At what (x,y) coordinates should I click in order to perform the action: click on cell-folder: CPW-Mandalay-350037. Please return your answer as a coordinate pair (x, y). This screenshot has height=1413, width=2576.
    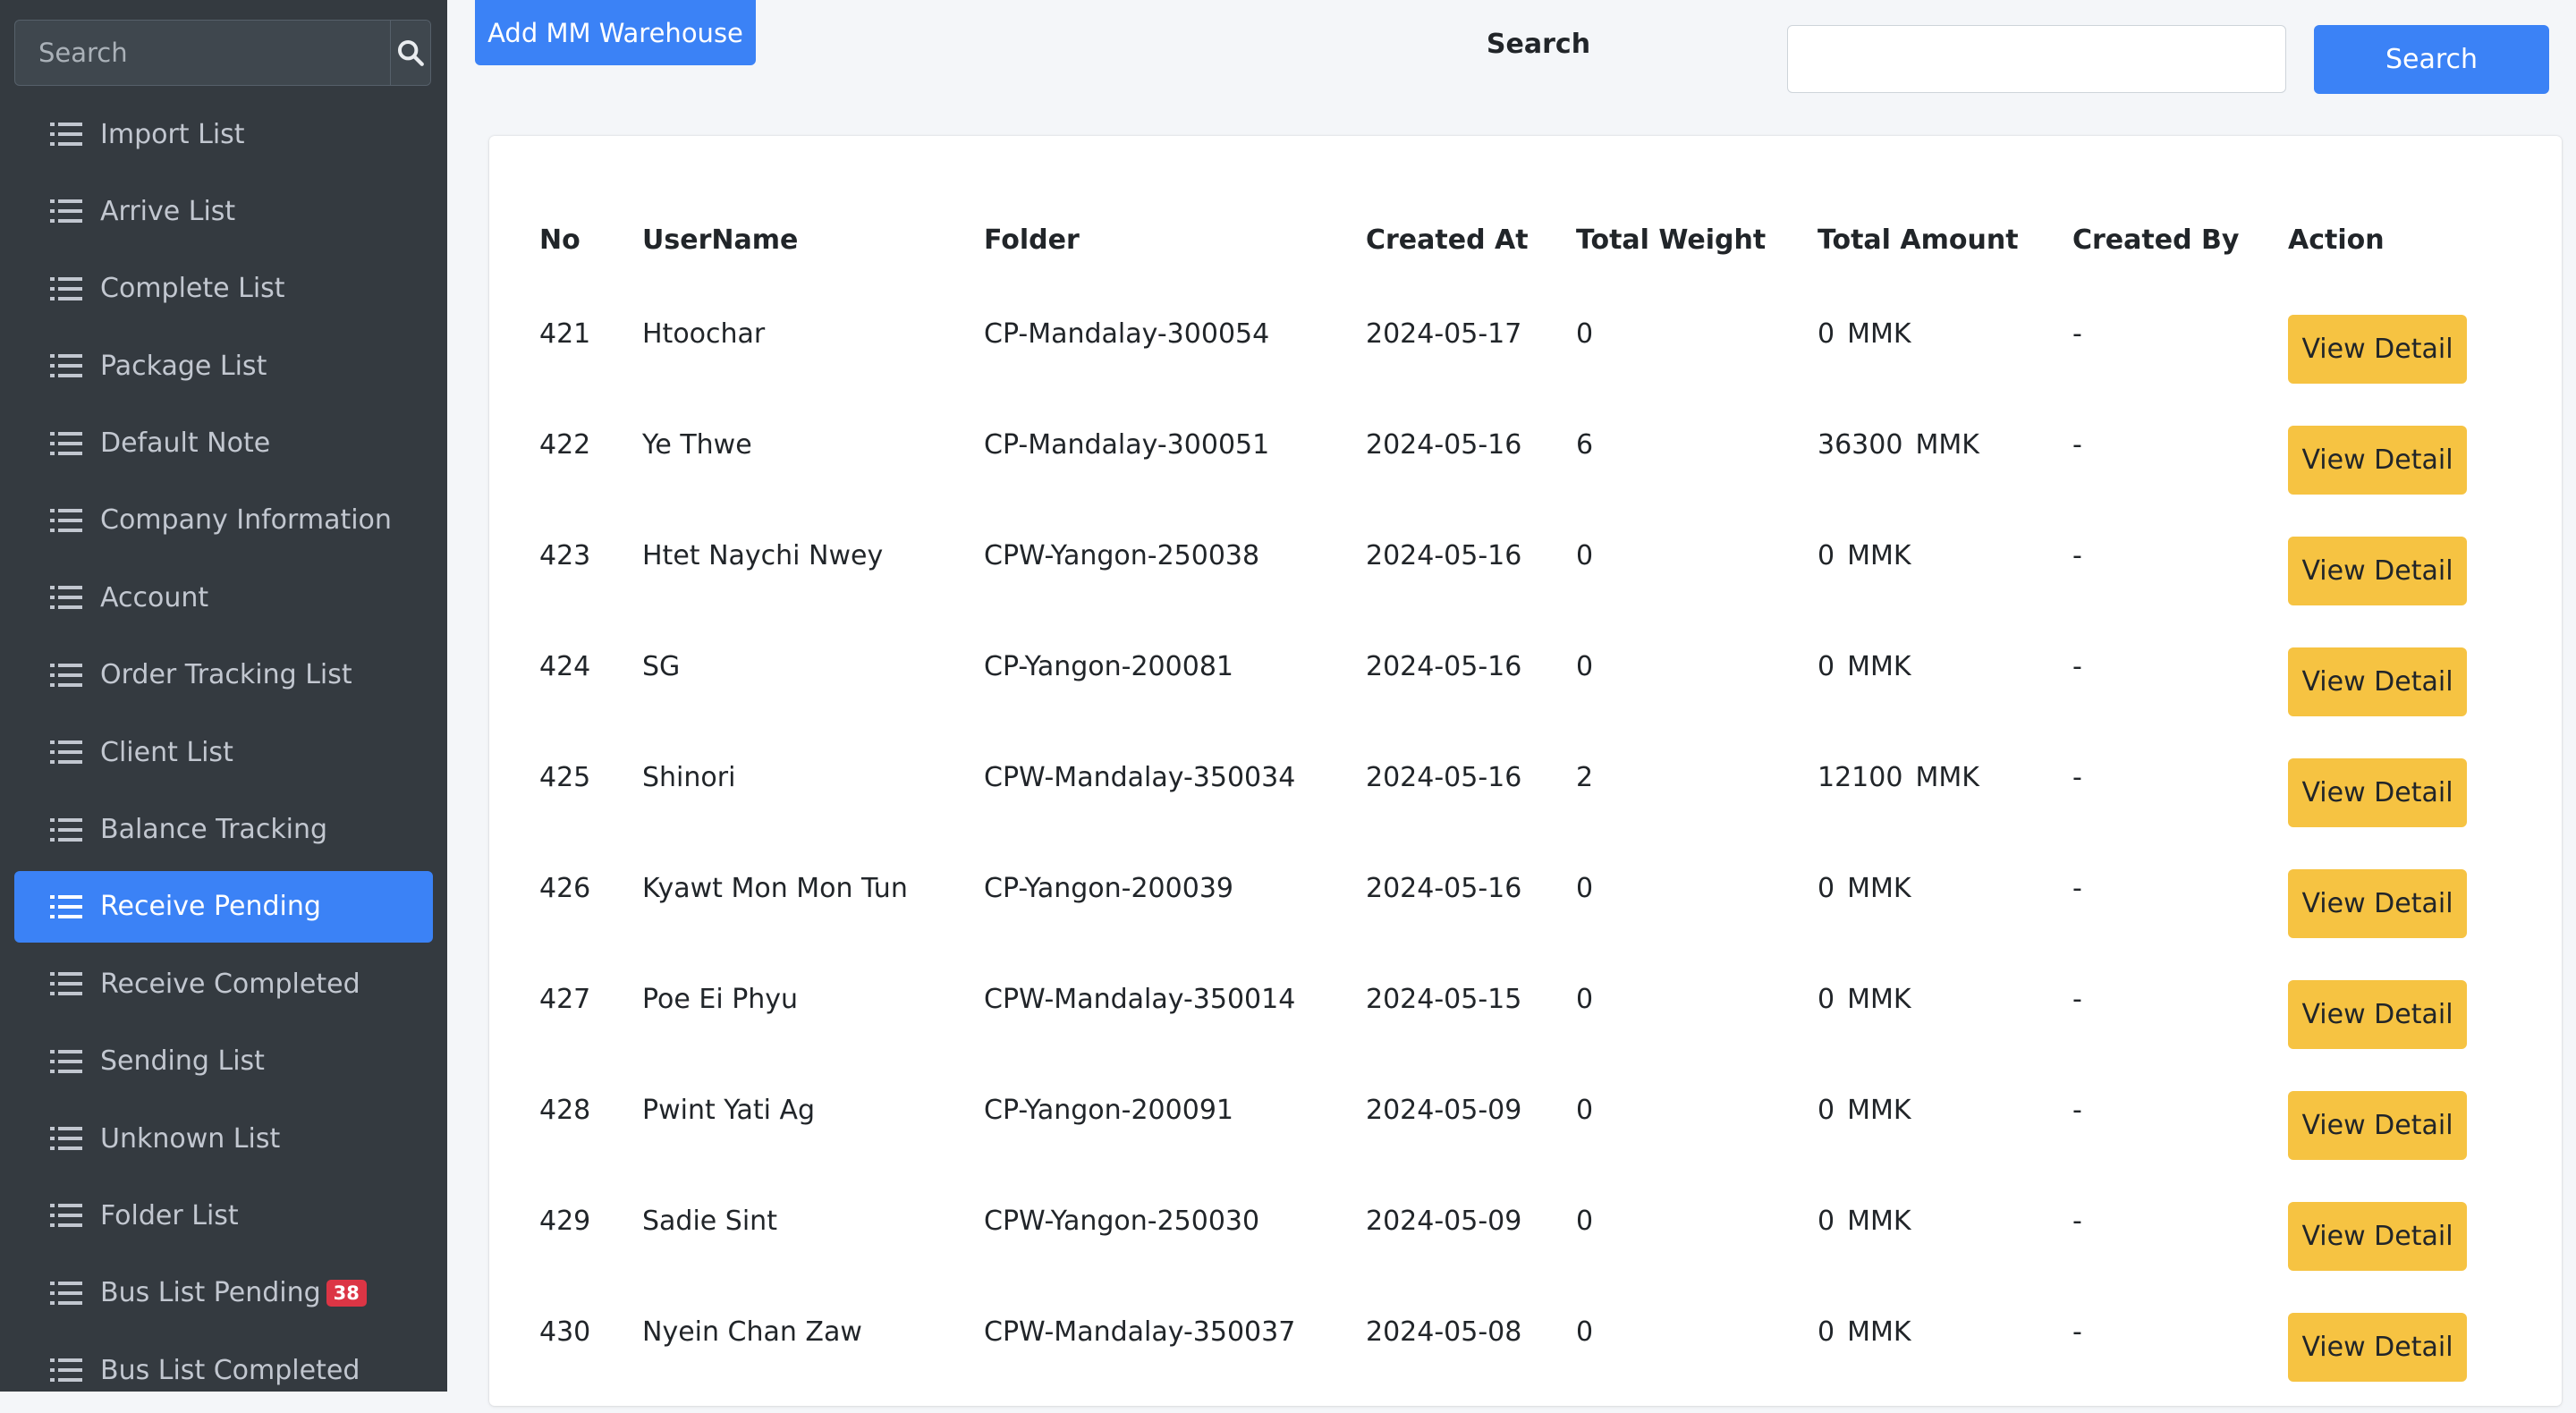
    Looking at the image, I should click on (1140, 1332).